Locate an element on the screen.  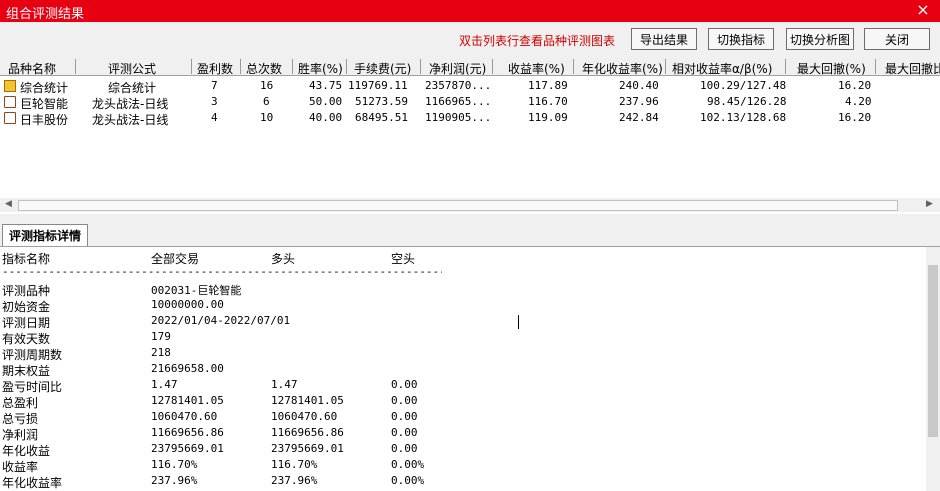
close-button: 关闭 is located at coordinates (897, 39).